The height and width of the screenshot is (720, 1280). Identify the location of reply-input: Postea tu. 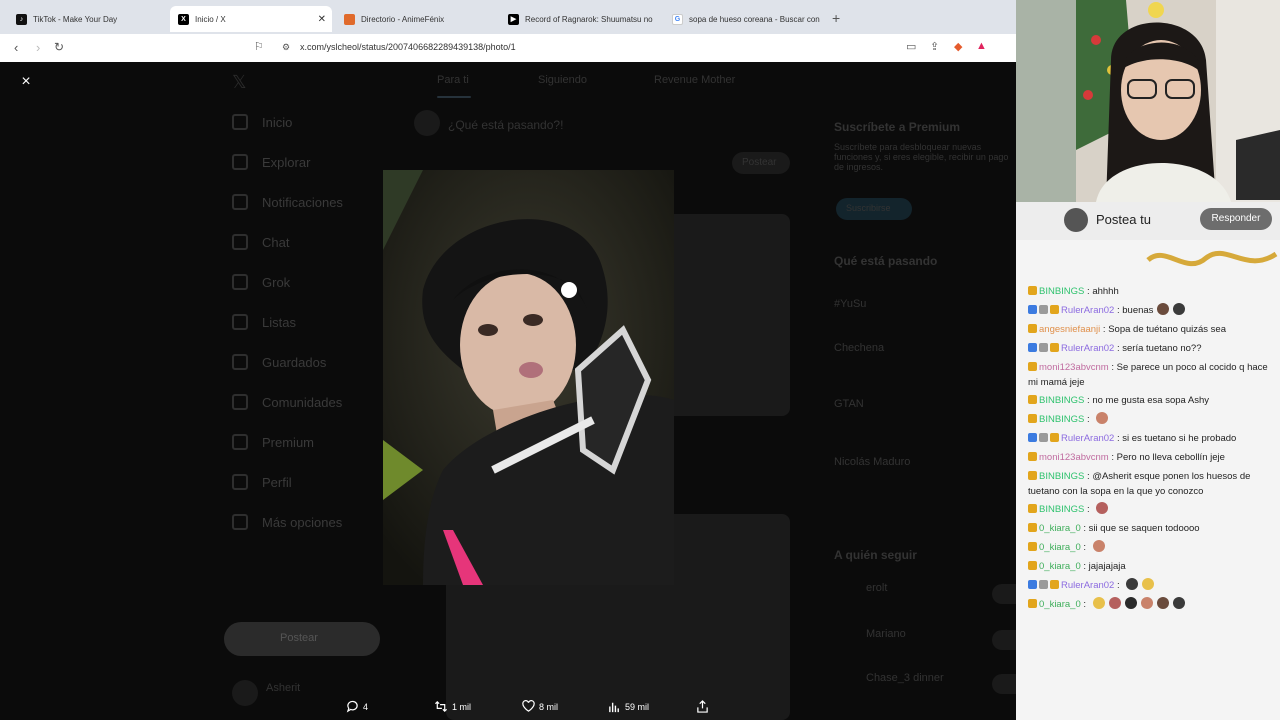
(1123, 219).